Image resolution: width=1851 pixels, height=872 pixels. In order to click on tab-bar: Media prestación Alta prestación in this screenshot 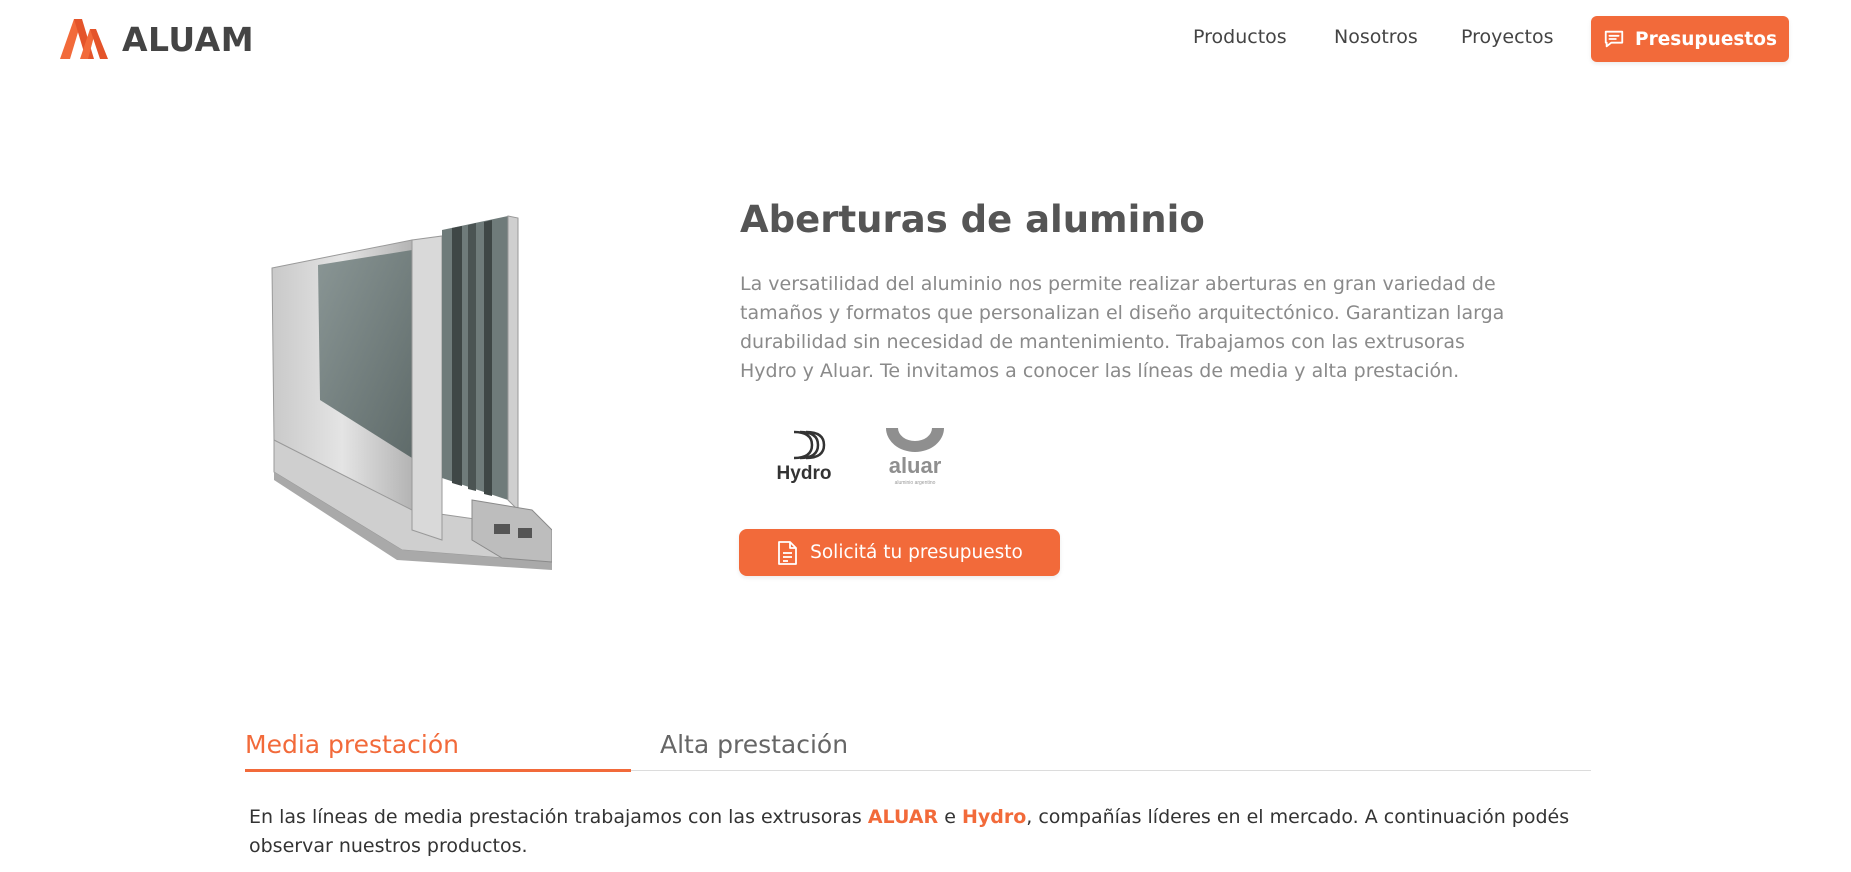, I will do `click(918, 746)`.